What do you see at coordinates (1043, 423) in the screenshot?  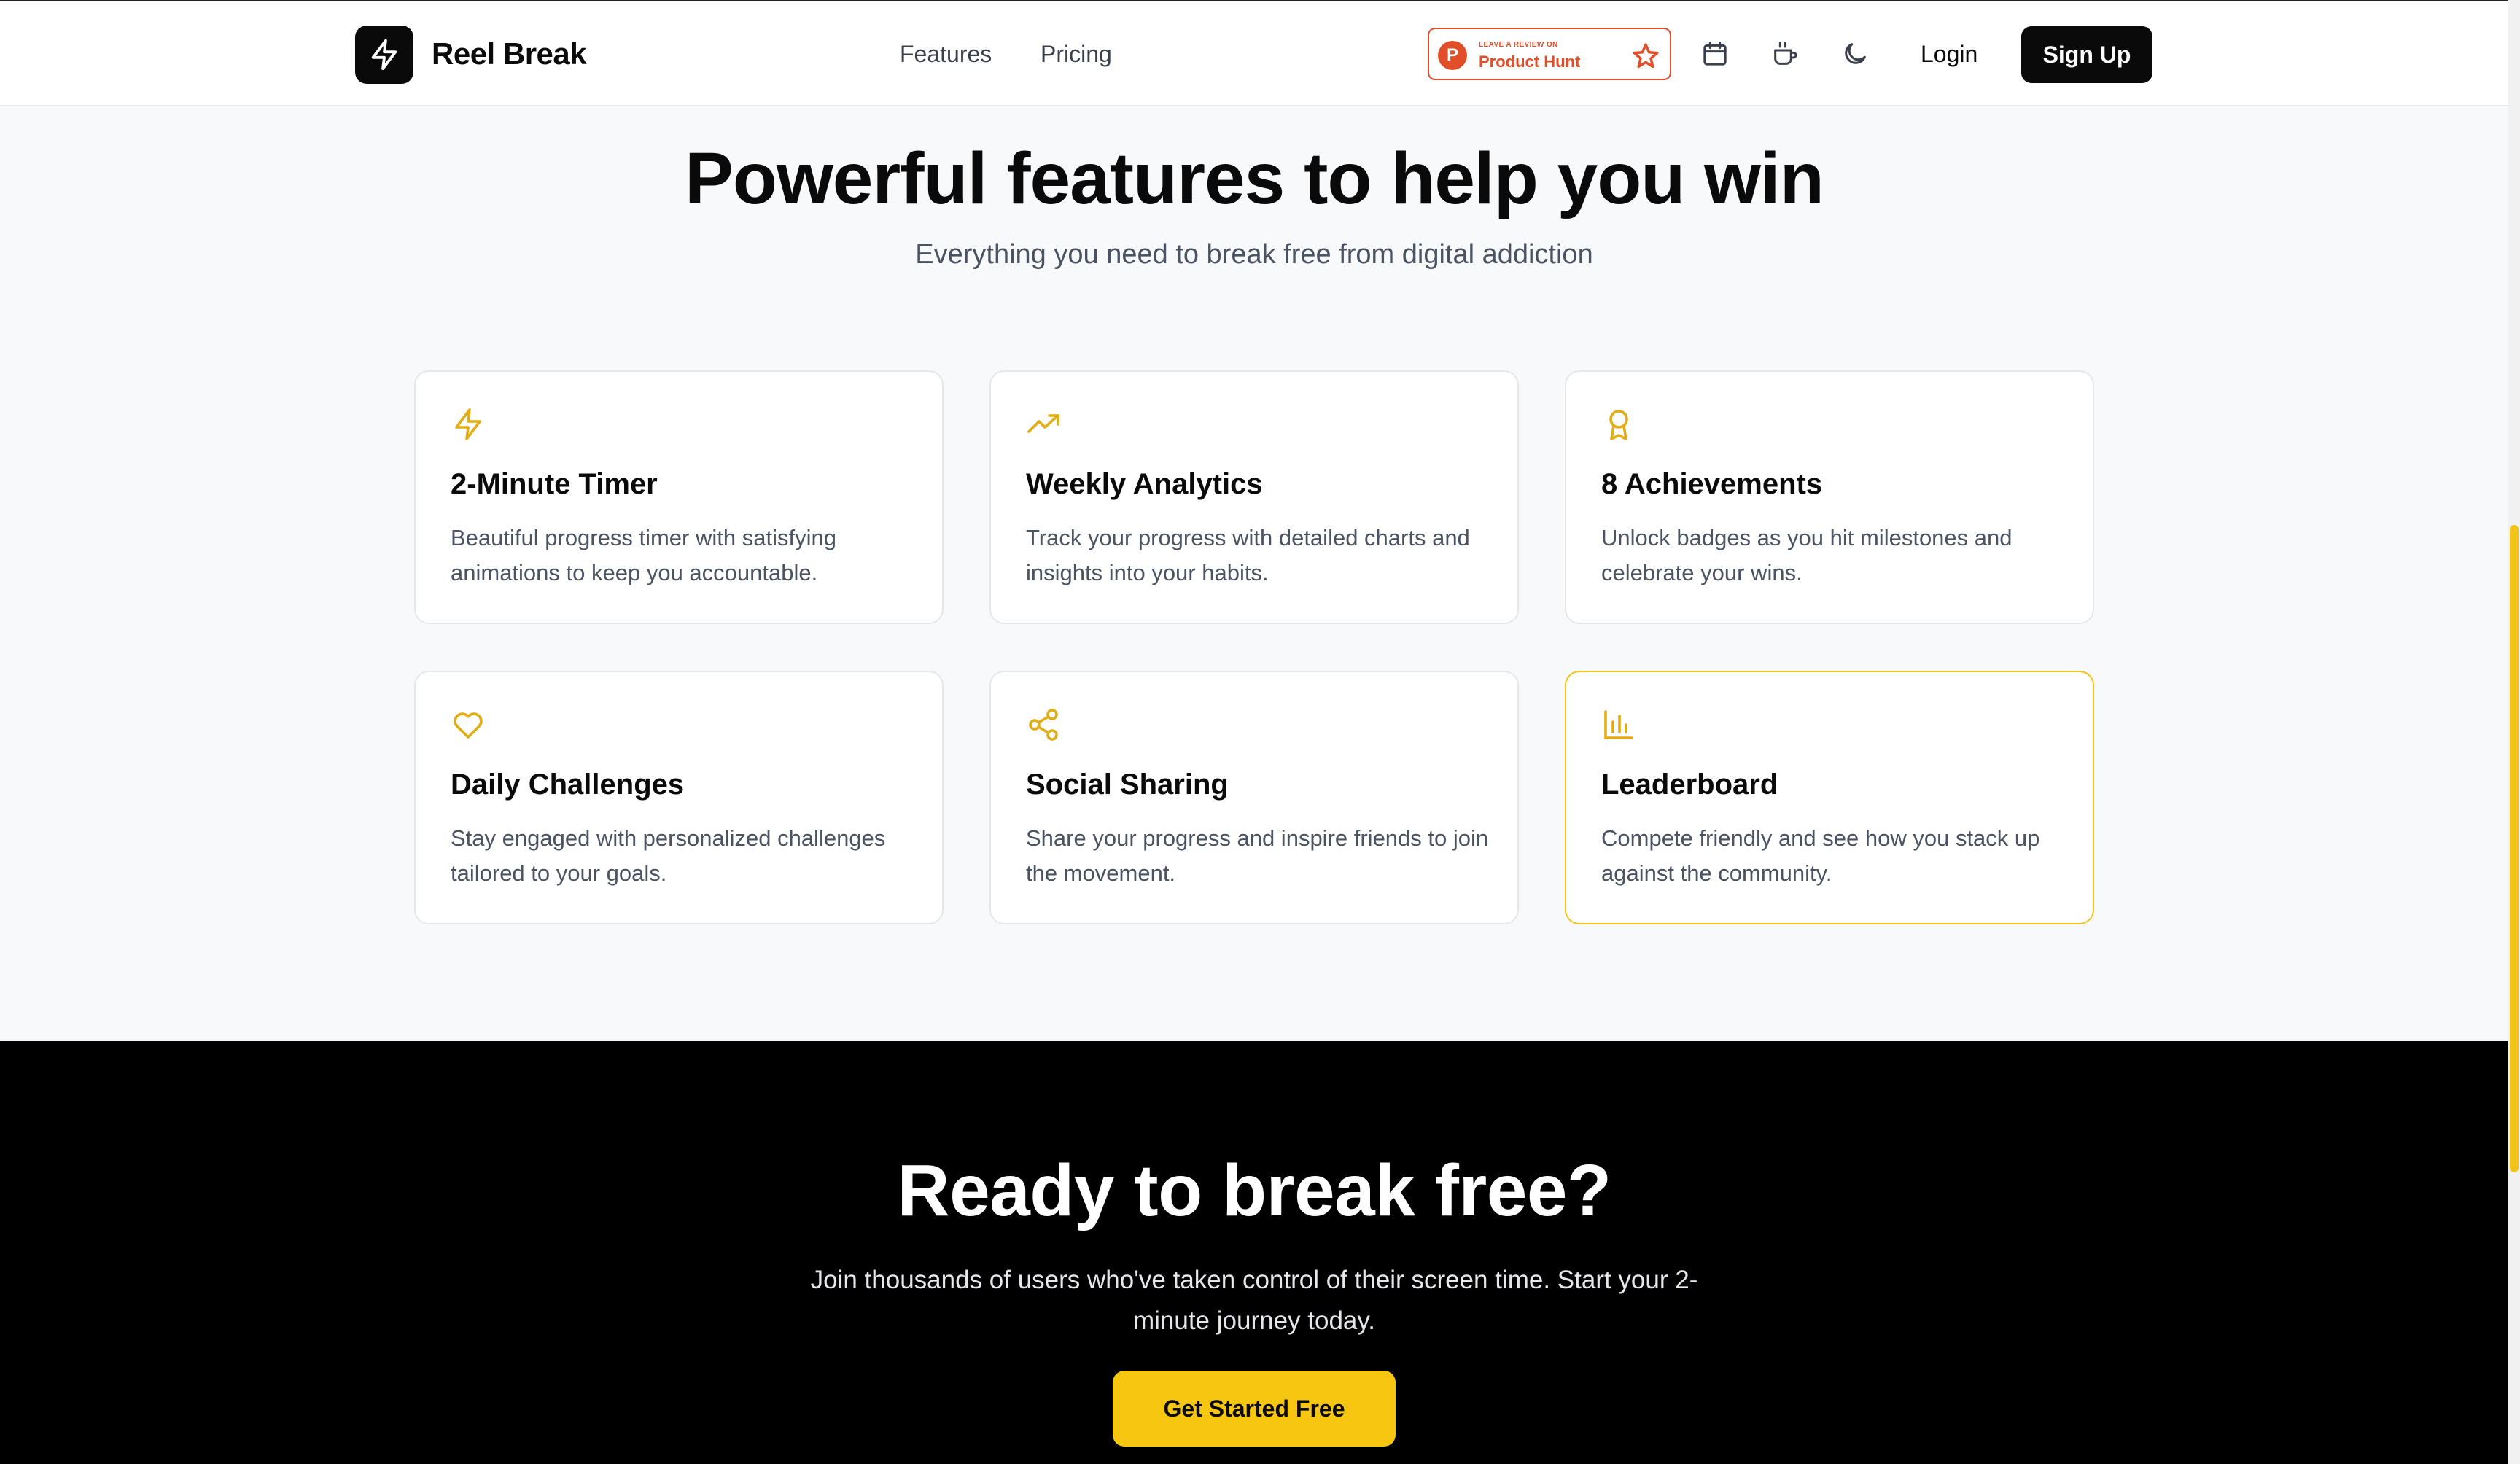 I see `trending-up-icon` at bounding box center [1043, 423].